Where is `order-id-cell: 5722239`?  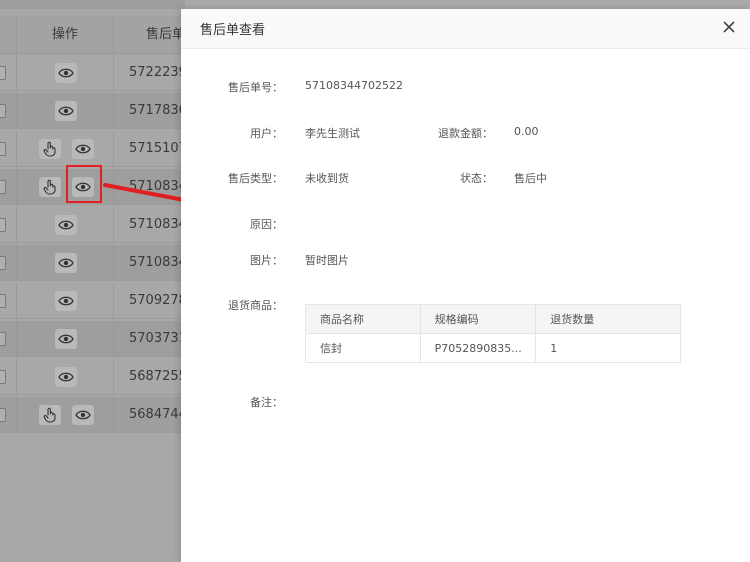 order-id-cell: 5722239 is located at coordinates (158, 72).